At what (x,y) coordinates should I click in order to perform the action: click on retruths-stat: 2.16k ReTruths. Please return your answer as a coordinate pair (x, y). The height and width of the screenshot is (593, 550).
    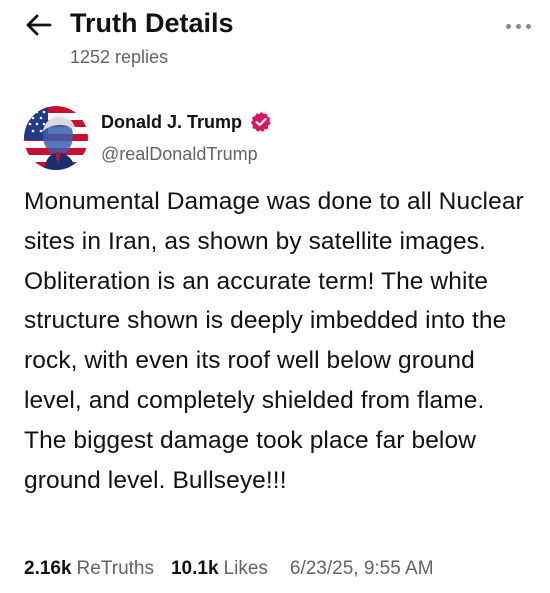
    Looking at the image, I should click on (89, 569).